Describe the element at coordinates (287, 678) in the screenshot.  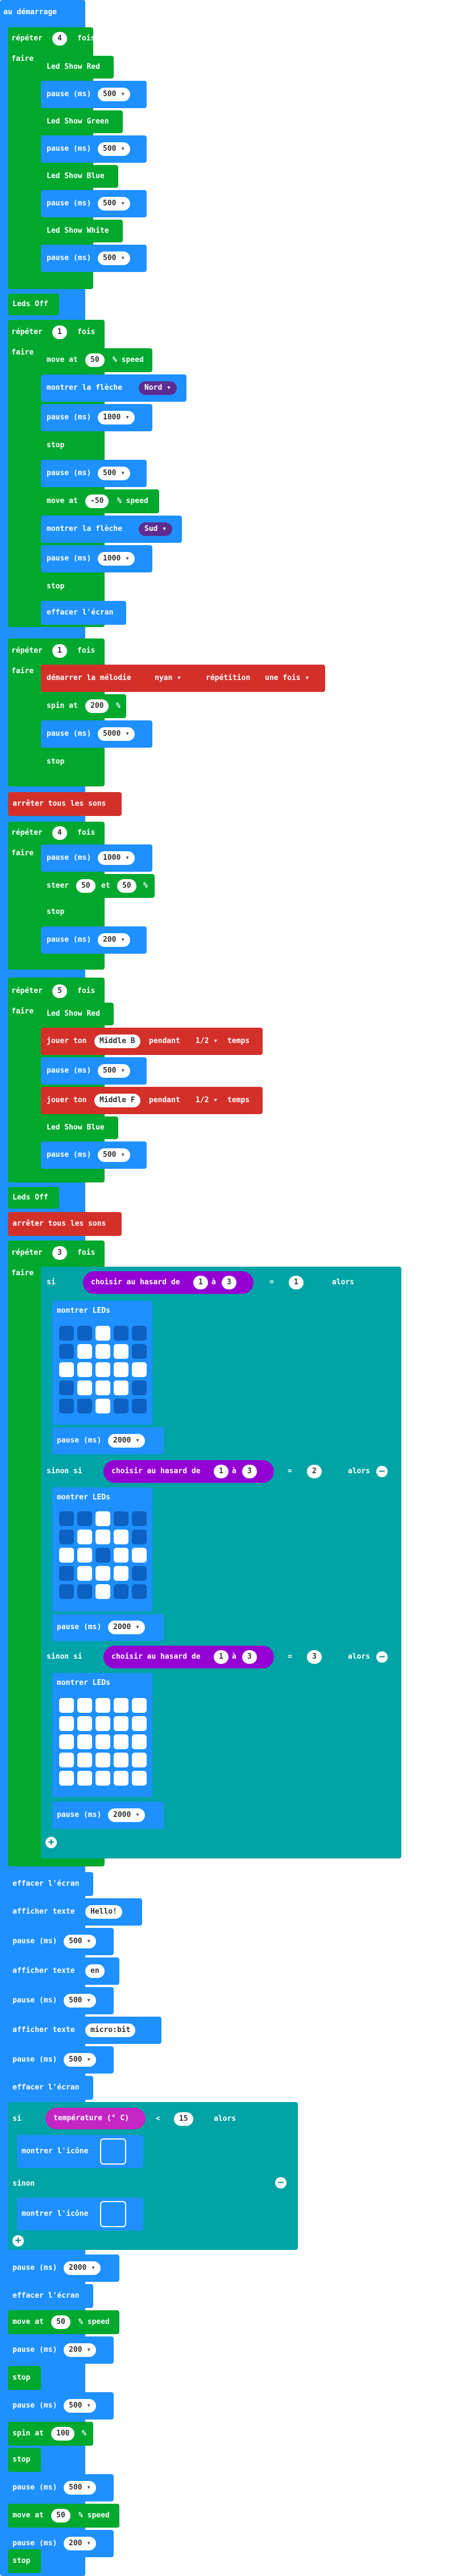
I see `repetition-dropdown: une fois` at that location.